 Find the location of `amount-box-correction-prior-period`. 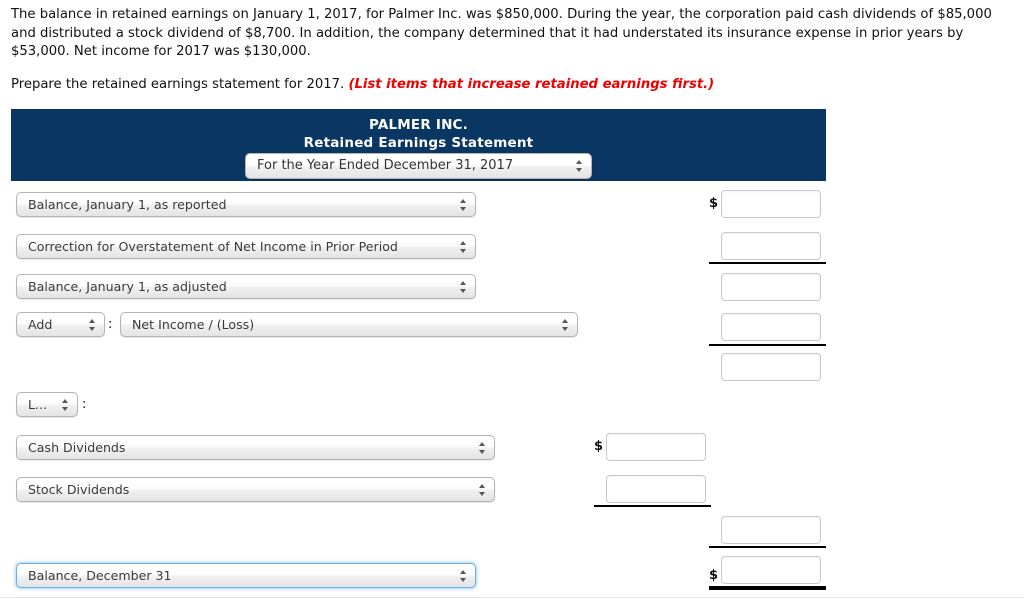

amount-box-correction-prior-period is located at coordinates (771, 246).